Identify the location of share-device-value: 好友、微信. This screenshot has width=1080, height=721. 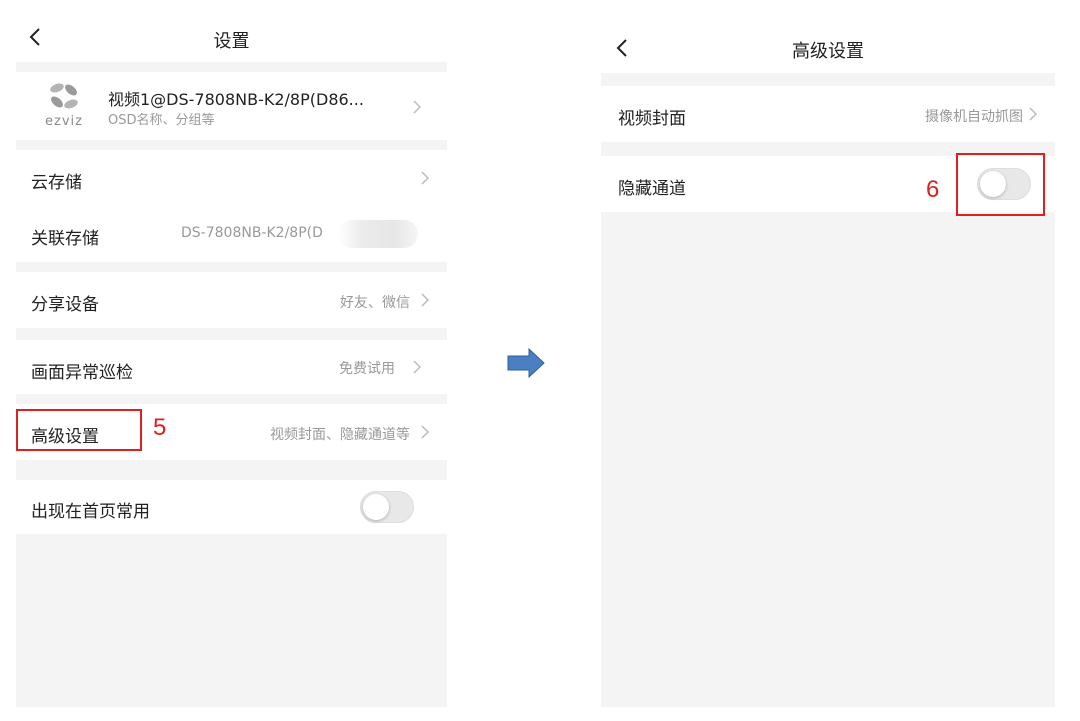
(375, 303).